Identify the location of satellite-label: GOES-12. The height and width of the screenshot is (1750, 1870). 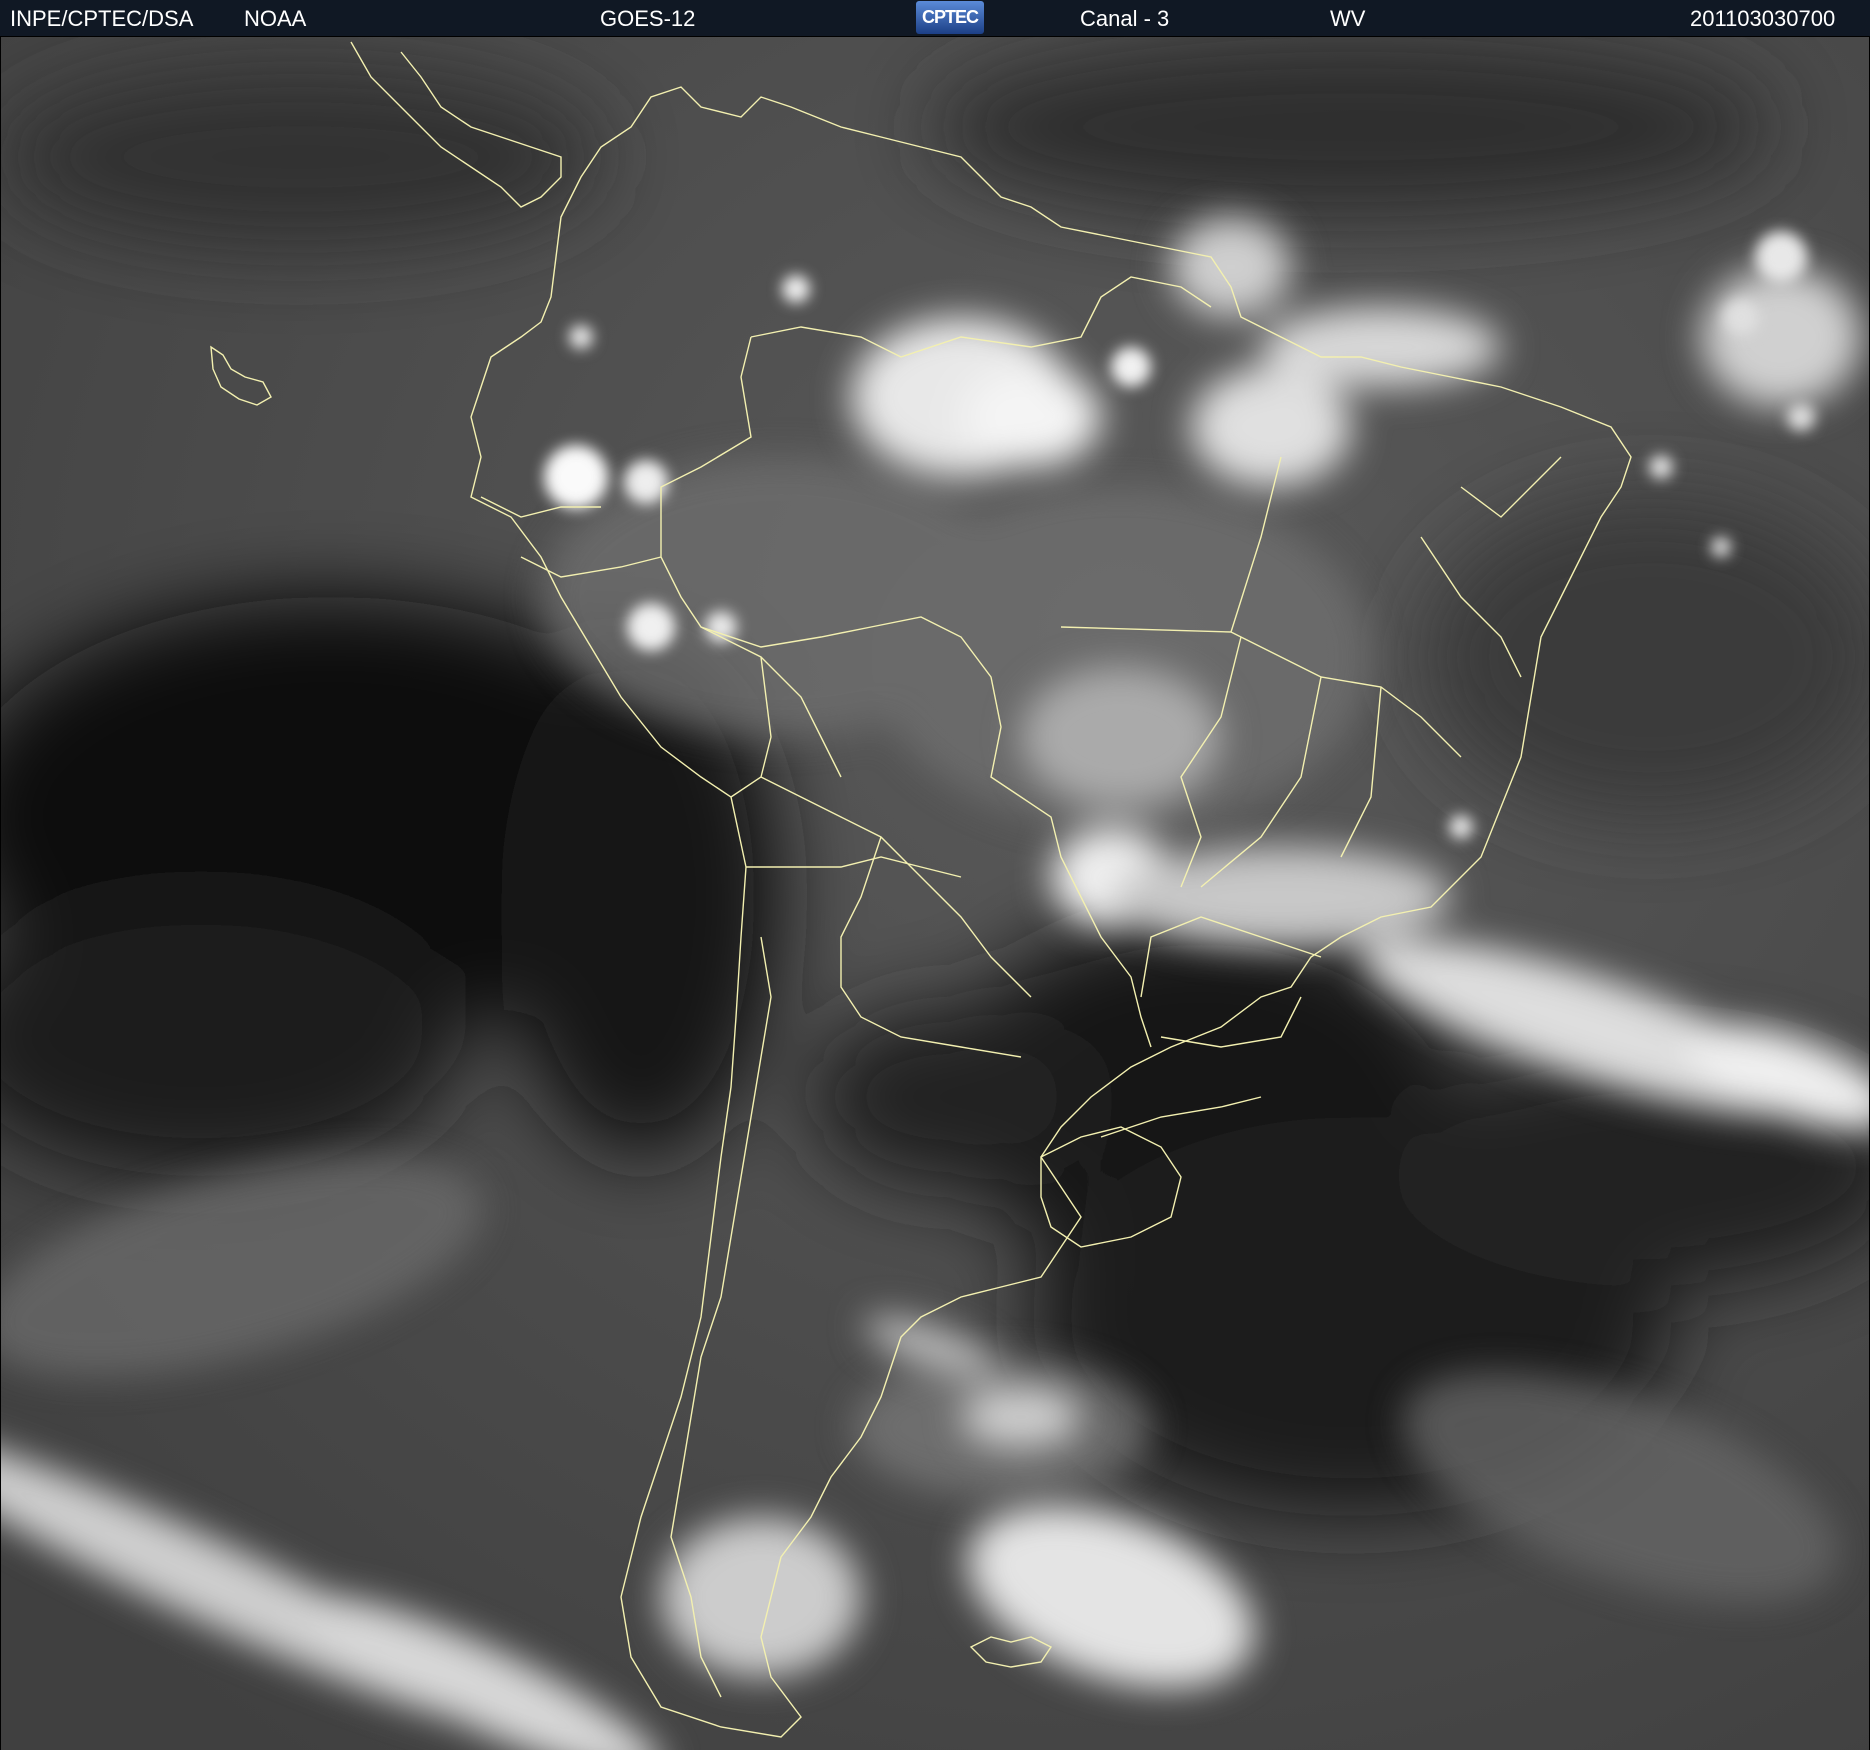
(648, 18).